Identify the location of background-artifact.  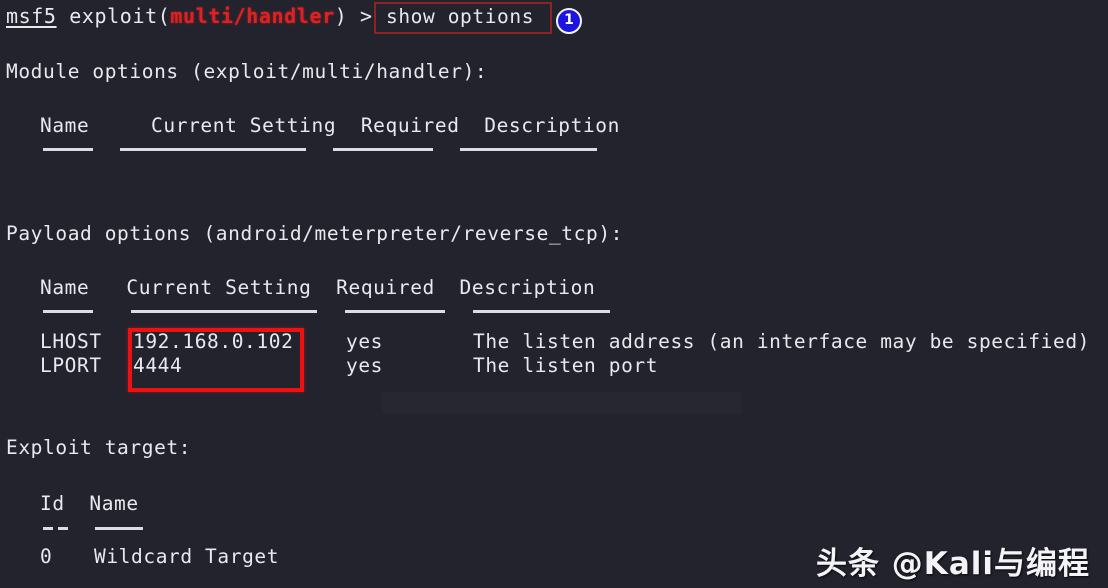
(562, 403).